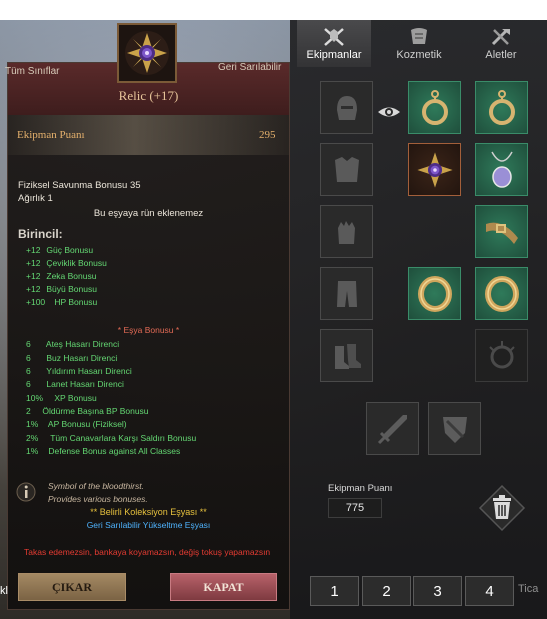  Describe the element at coordinates (419, 55) in the screenshot. I see `tab-label: Kozmetik` at that location.